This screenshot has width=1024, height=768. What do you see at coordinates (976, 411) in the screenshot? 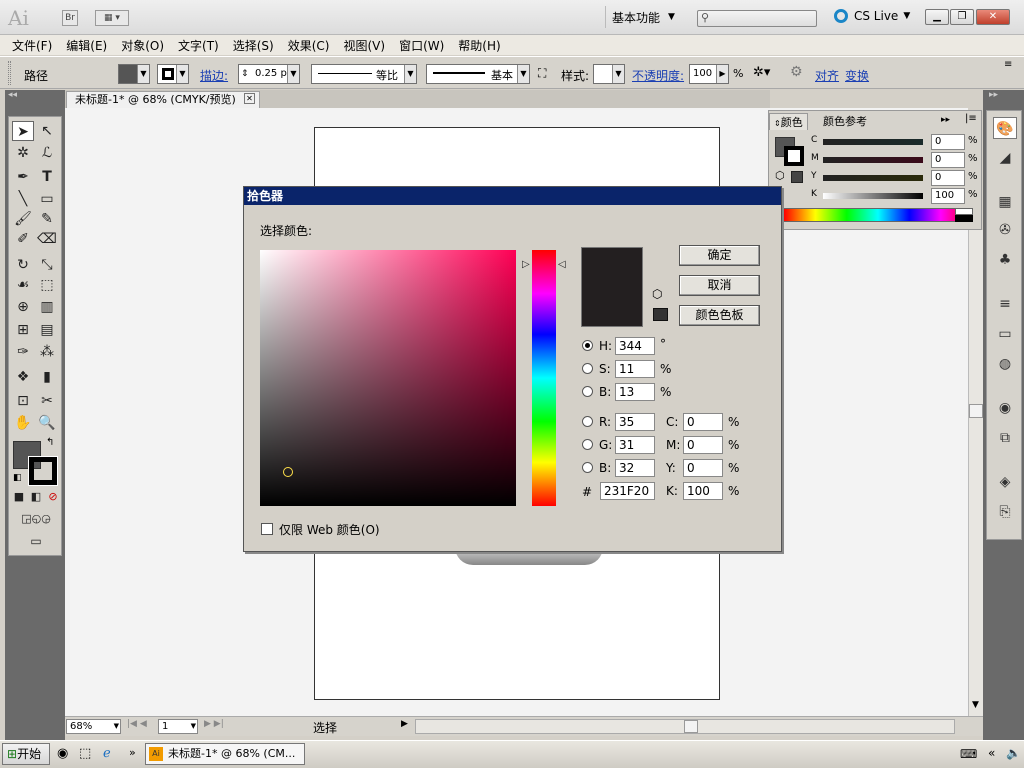
I see `vertical-scroll-thumb` at bounding box center [976, 411].